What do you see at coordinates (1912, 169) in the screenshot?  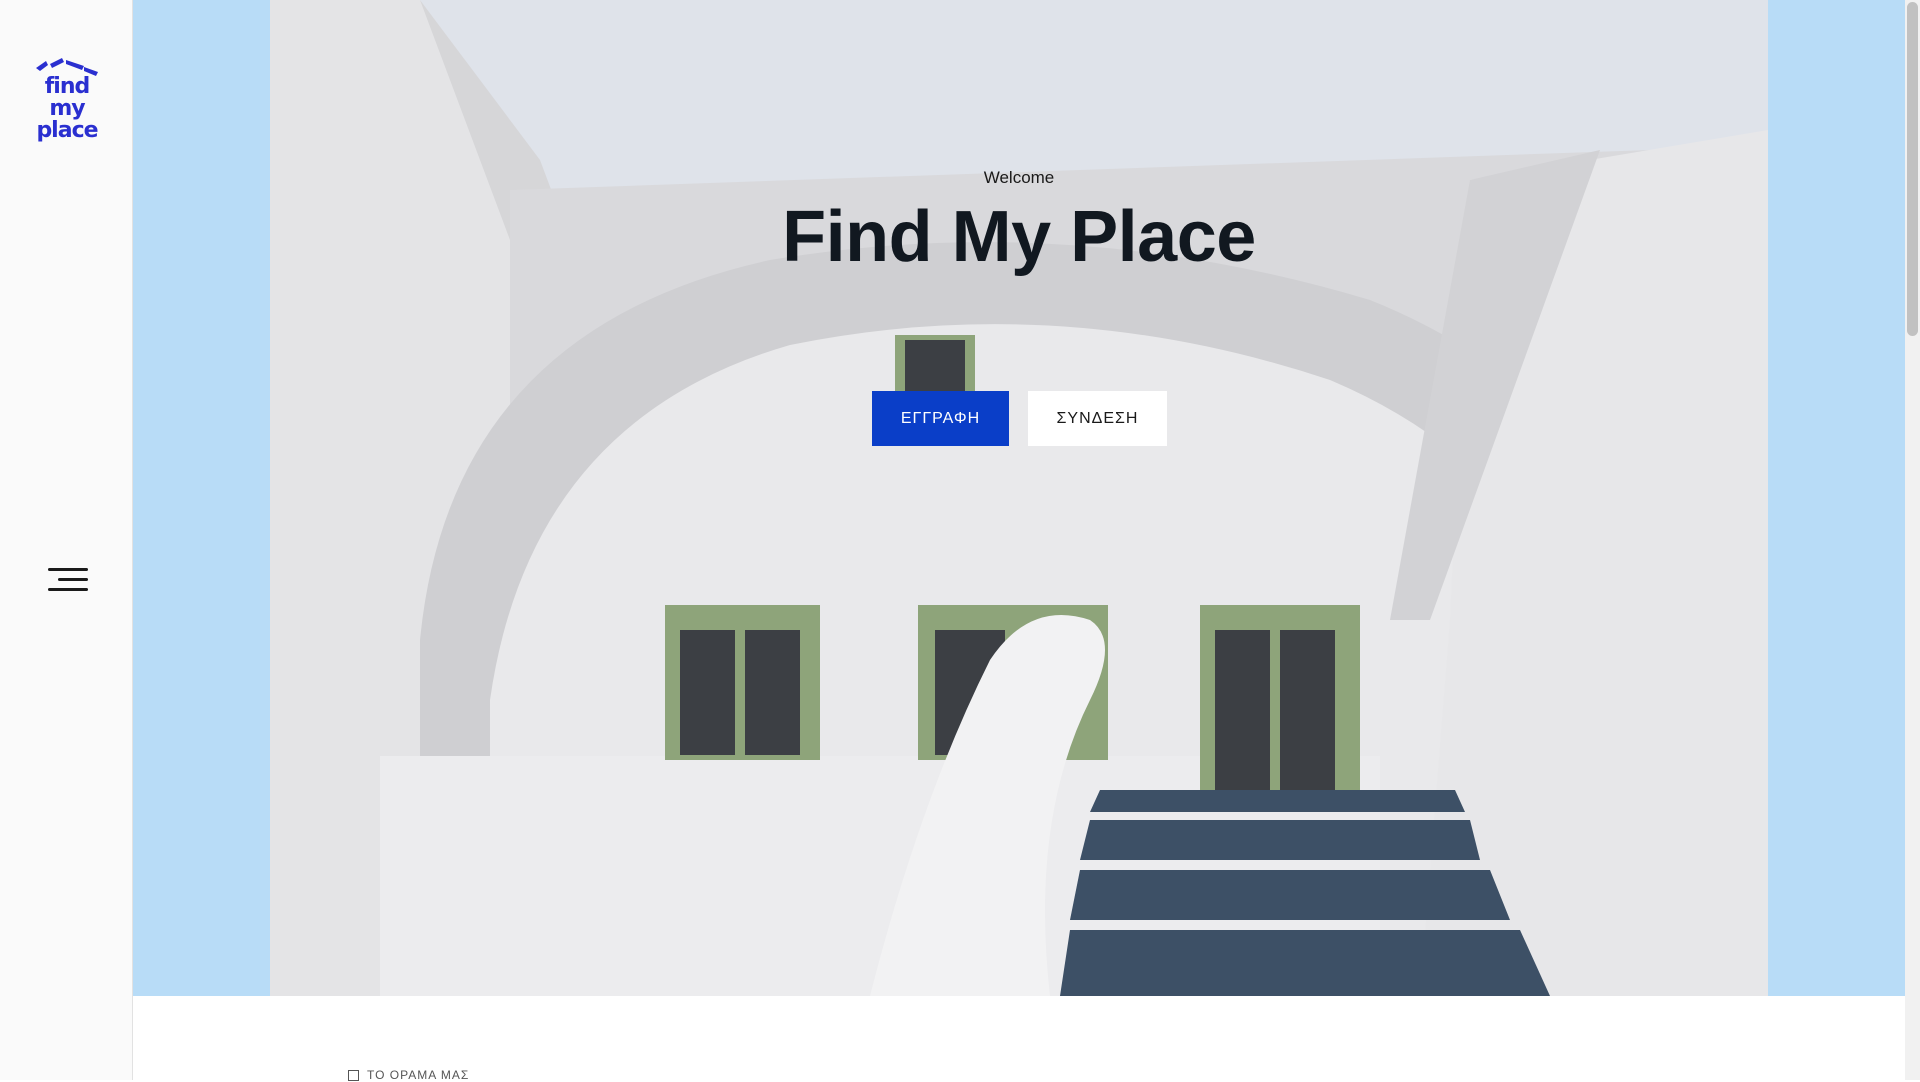 I see `scrollbar-thumb` at bounding box center [1912, 169].